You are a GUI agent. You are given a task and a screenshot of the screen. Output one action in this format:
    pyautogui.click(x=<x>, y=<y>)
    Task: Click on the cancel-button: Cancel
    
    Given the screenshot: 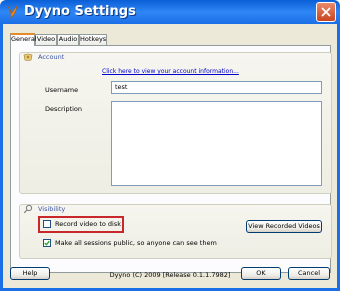 What is the action you would take?
    pyautogui.click(x=309, y=273)
    